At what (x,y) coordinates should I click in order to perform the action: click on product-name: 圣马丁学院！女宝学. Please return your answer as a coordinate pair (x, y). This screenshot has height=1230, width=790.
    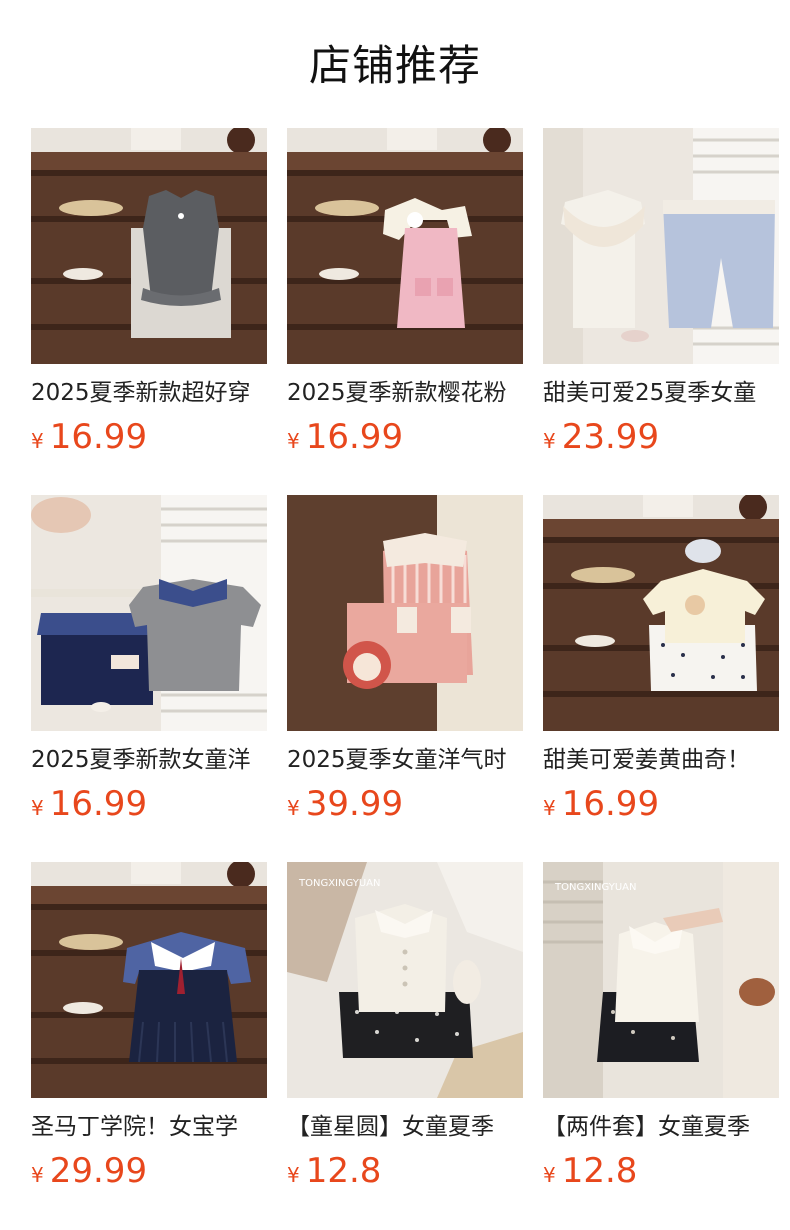
    Looking at the image, I should click on (149, 1129).